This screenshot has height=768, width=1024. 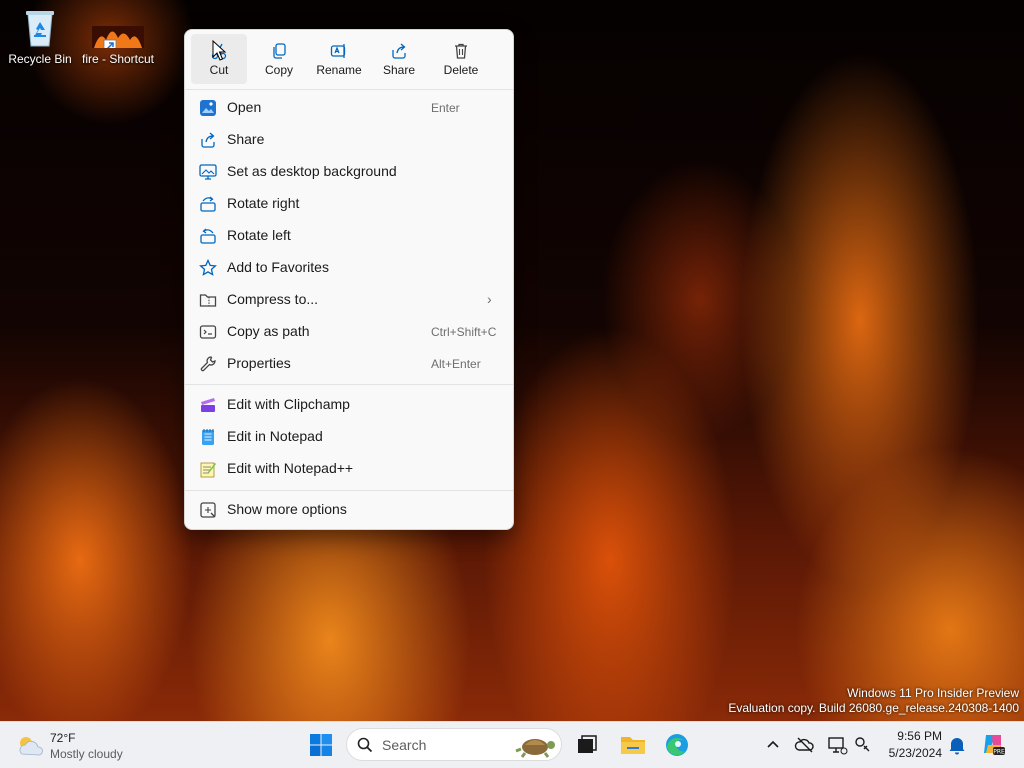 I want to click on show-hidden-icons-button, so click(x=773, y=745).